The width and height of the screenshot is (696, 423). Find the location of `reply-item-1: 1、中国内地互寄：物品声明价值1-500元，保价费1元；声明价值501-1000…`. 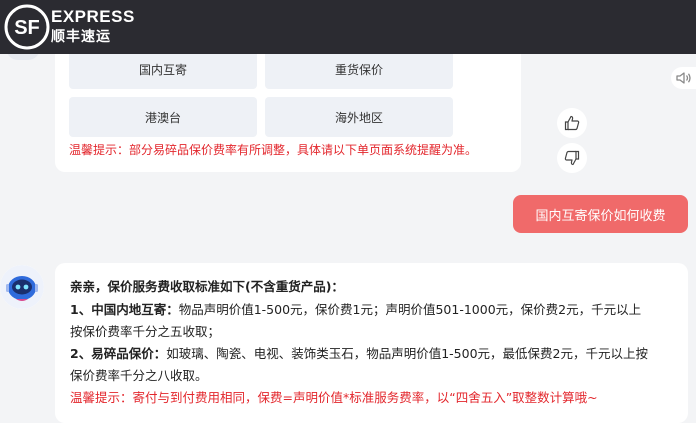

reply-item-1: 1、中国内地互寄：物品声明价值1-500元，保价费1元；声明价值501-1000… is located at coordinates (355, 308).